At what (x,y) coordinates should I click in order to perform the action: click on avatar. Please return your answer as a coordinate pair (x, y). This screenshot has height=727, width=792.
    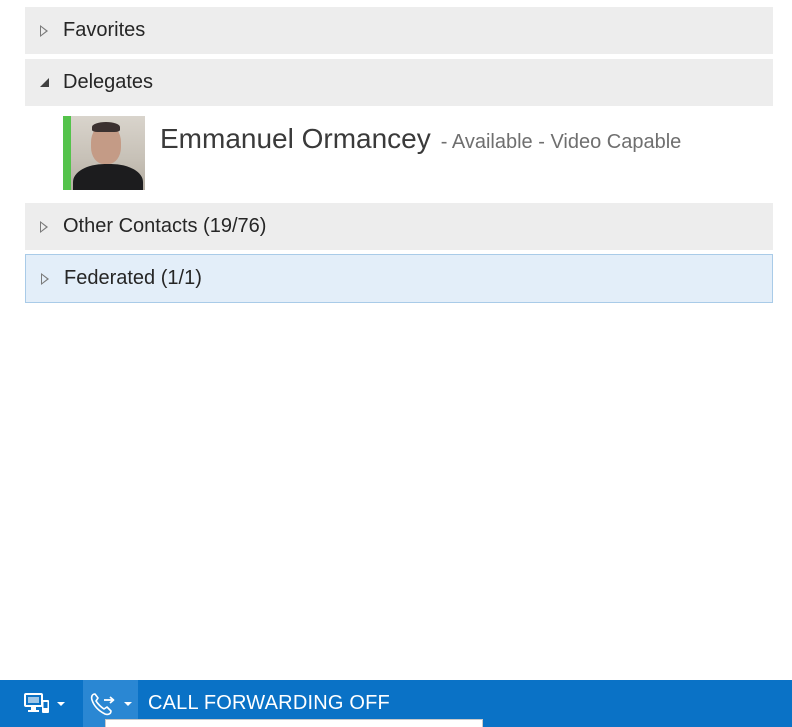
    Looking at the image, I should click on (108, 153).